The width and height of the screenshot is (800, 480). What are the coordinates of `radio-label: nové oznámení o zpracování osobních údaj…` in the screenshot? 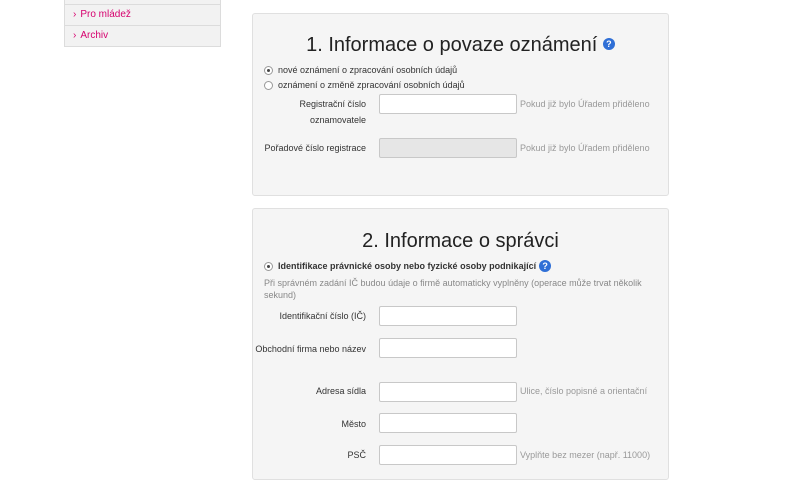 It's located at (368, 70).